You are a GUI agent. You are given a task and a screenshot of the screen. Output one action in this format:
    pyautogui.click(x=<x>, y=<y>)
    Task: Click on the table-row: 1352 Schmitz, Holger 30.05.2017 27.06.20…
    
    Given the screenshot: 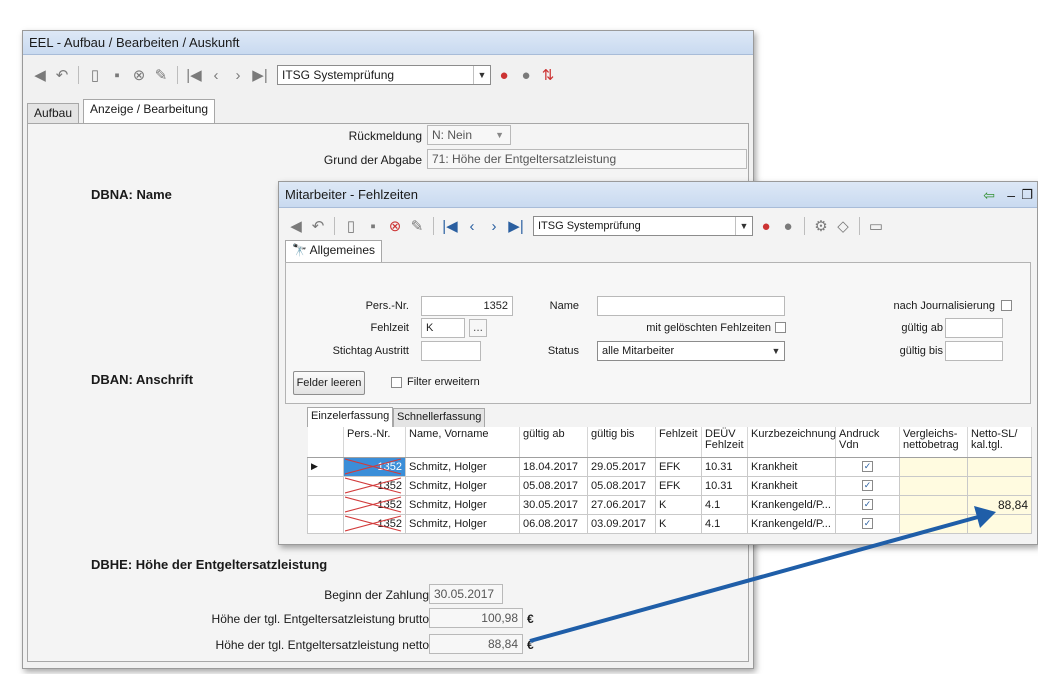 What is the action you would take?
    pyautogui.click(x=669, y=504)
    